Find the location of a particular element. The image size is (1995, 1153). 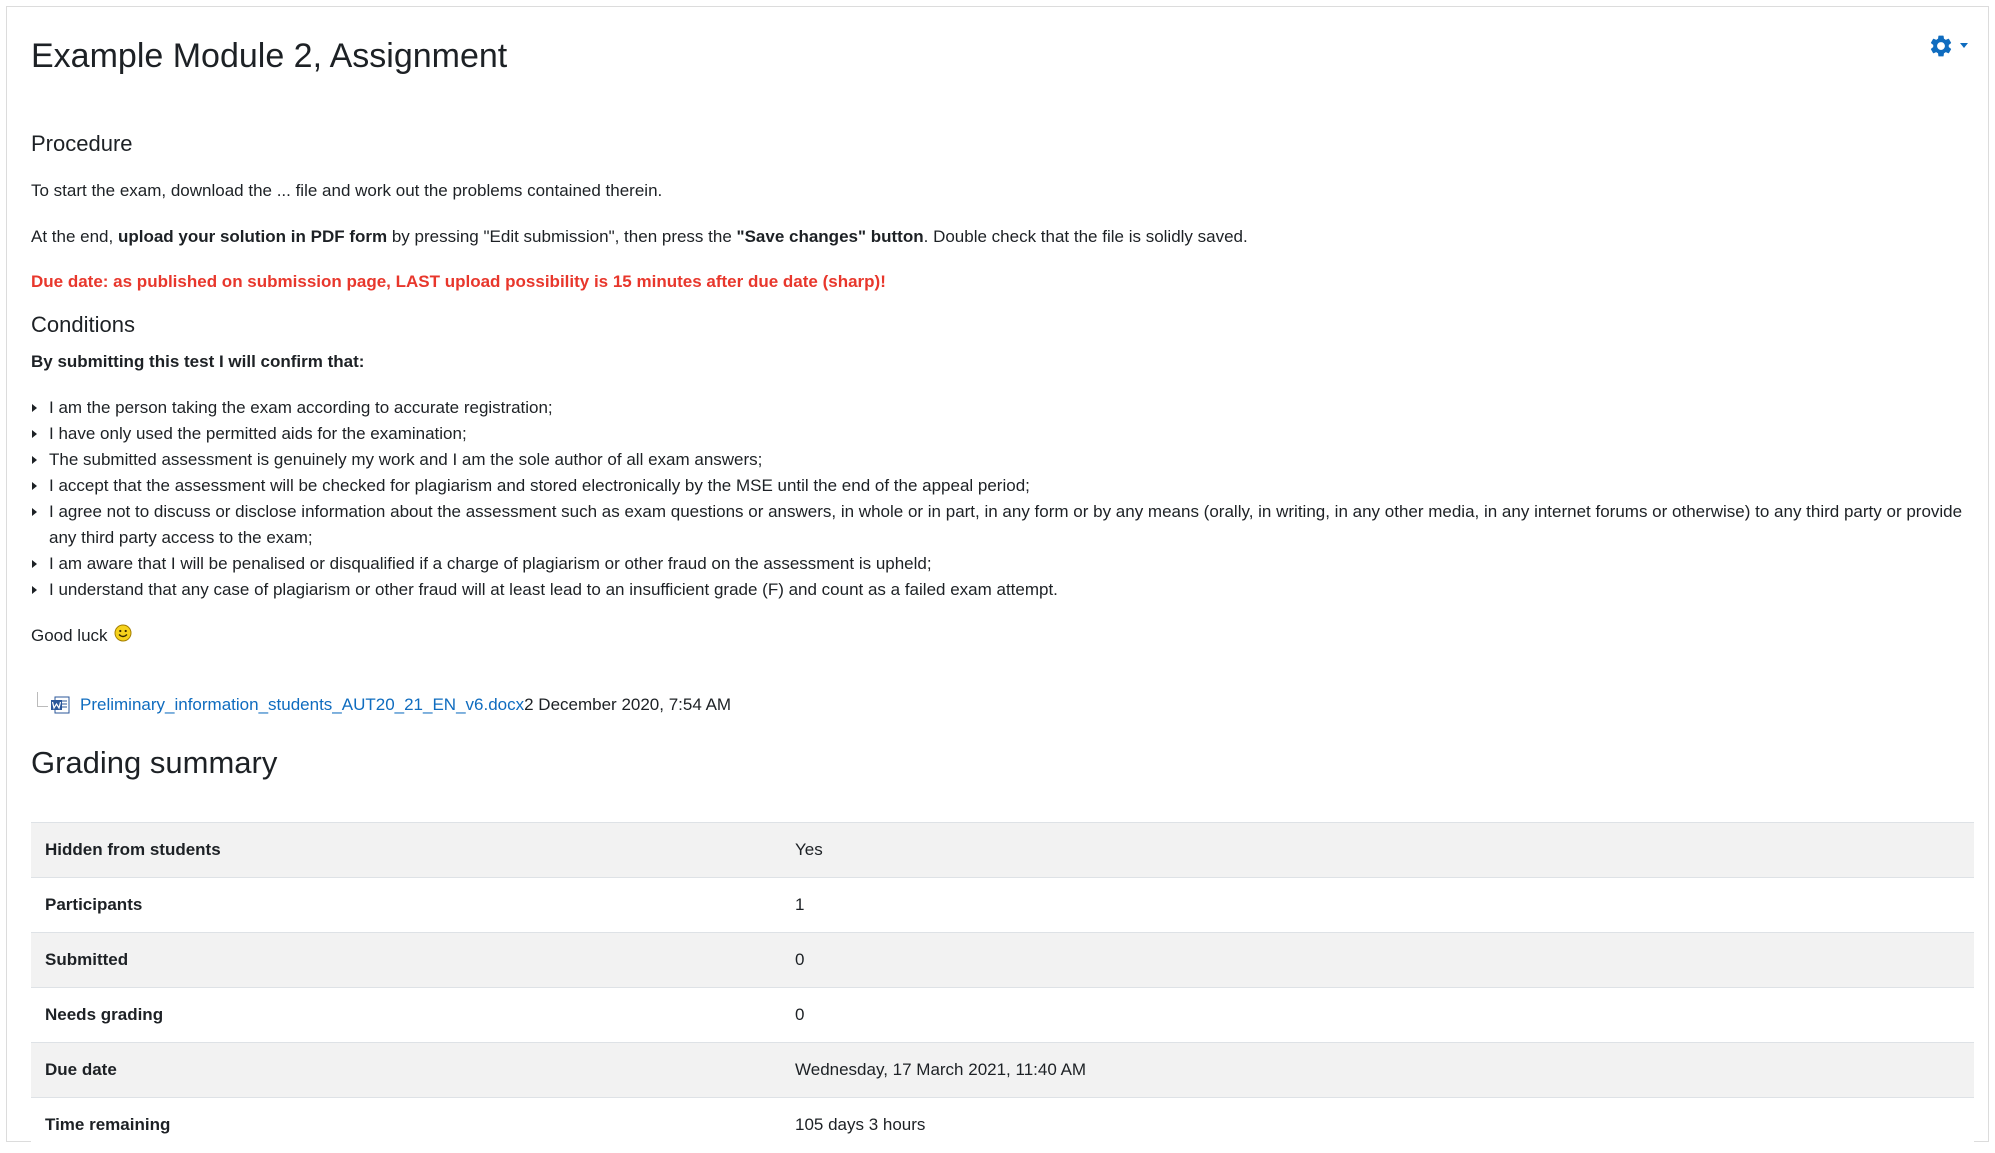

row-label: Hidden from students is located at coordinates (133, 849).